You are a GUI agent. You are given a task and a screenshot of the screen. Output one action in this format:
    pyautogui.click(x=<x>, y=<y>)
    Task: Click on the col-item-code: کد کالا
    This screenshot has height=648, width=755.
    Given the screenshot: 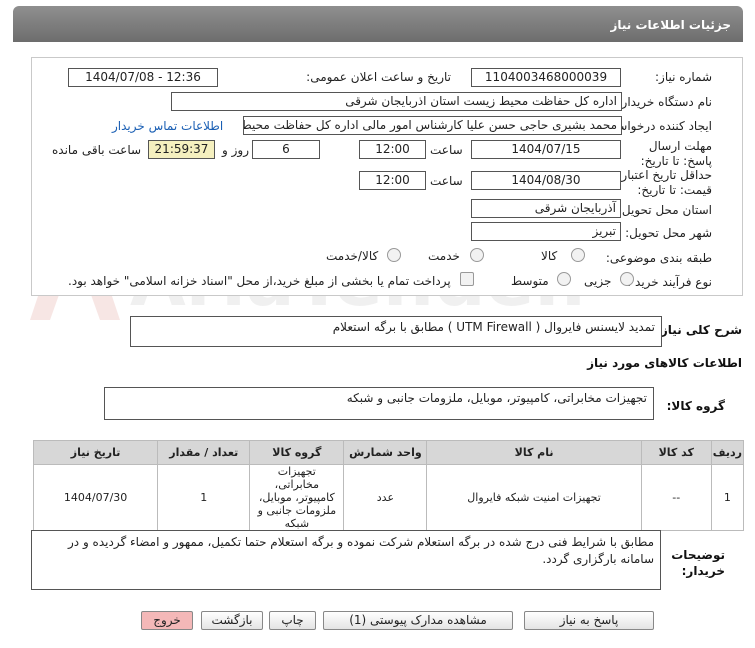 What is the action you would take?
    pyautogui.click(x=676, y=452)
    